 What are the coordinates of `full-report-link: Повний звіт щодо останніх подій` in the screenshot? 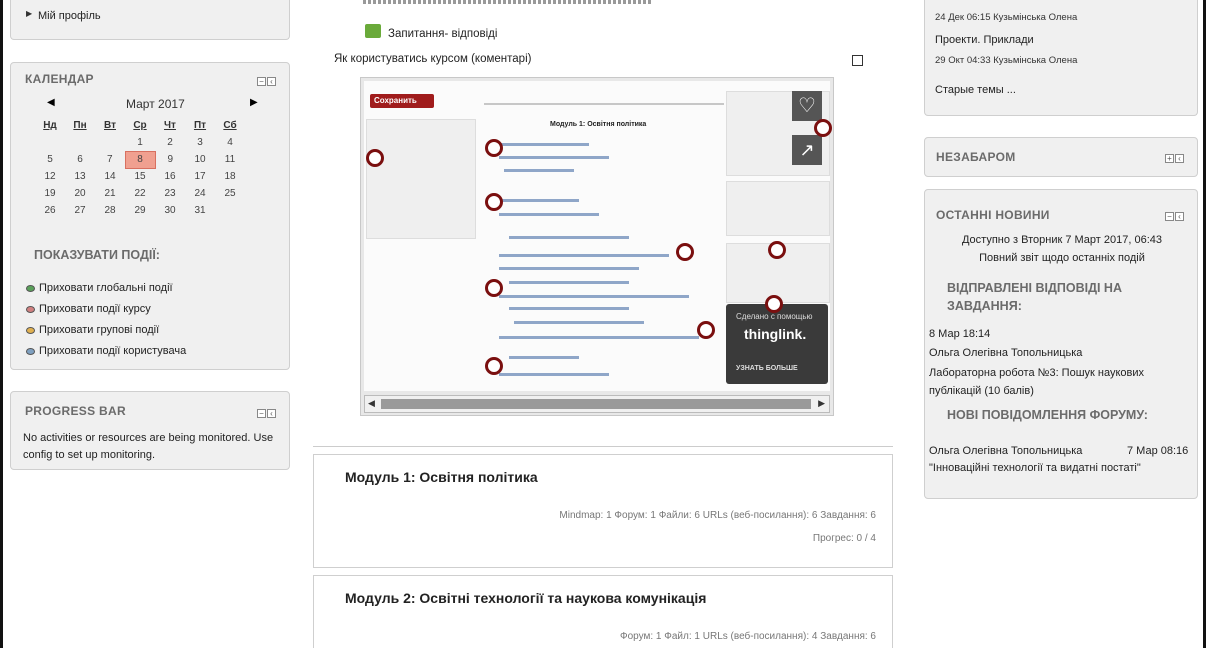 It's located at (1062, 258).